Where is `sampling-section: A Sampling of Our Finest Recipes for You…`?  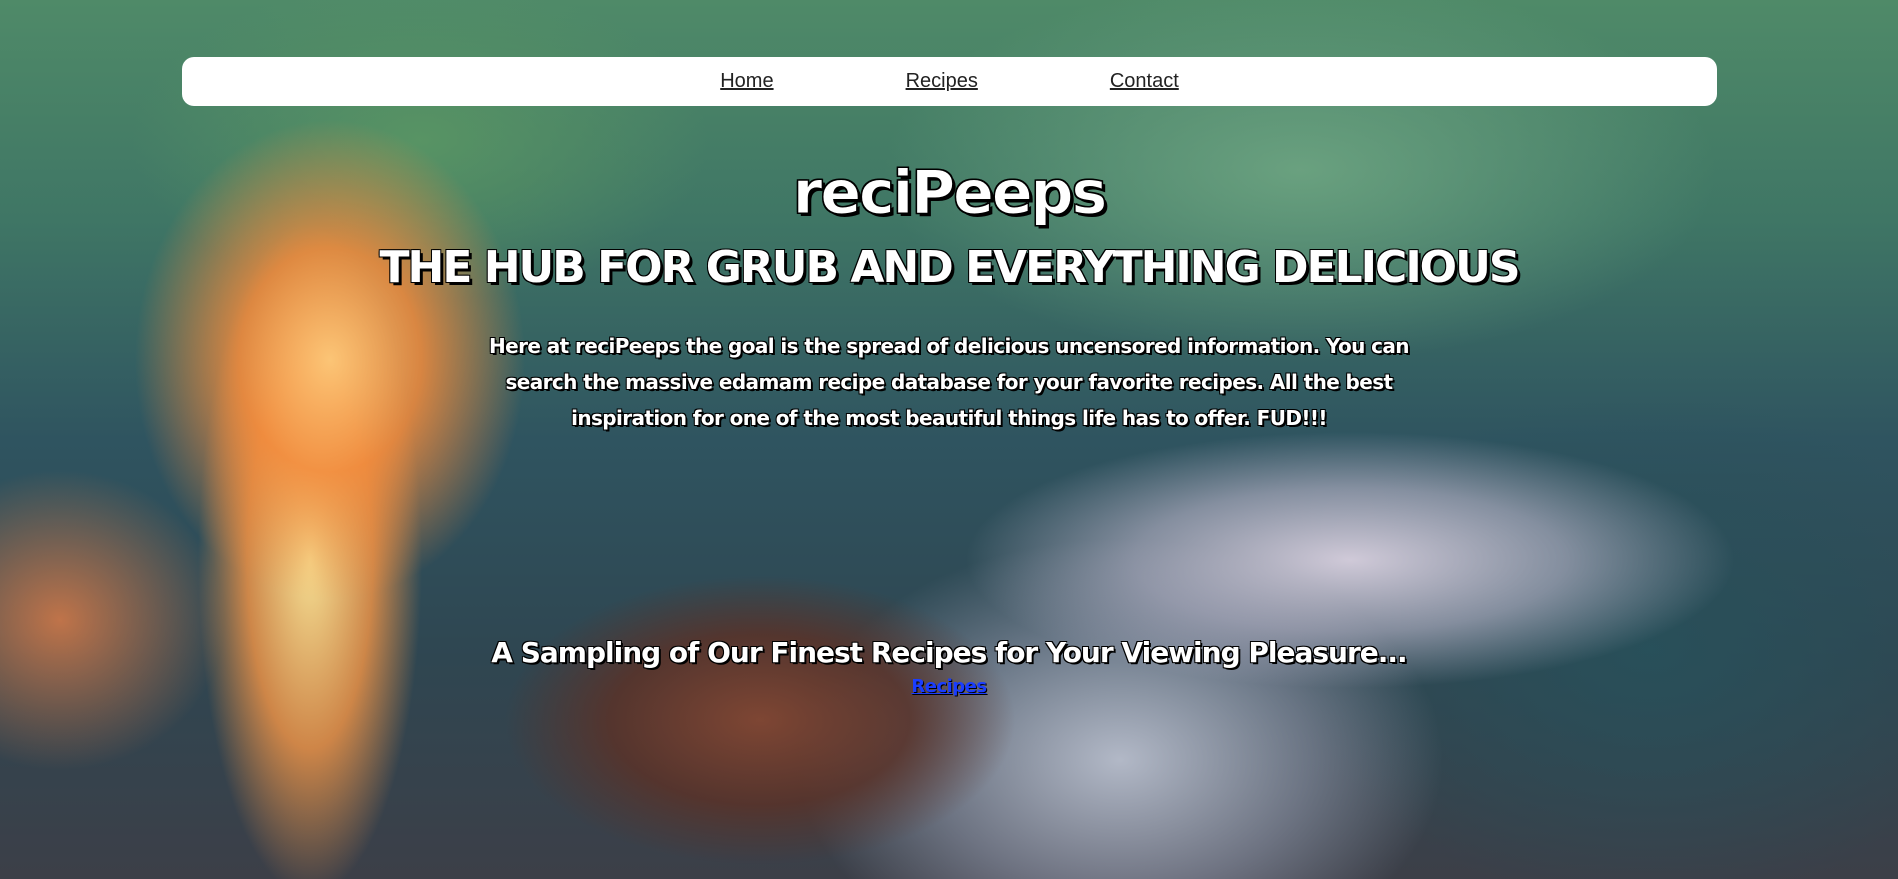 sampling-section: A Sampling of Our Finest Recipes for You… is located at coordinates (949, 664).